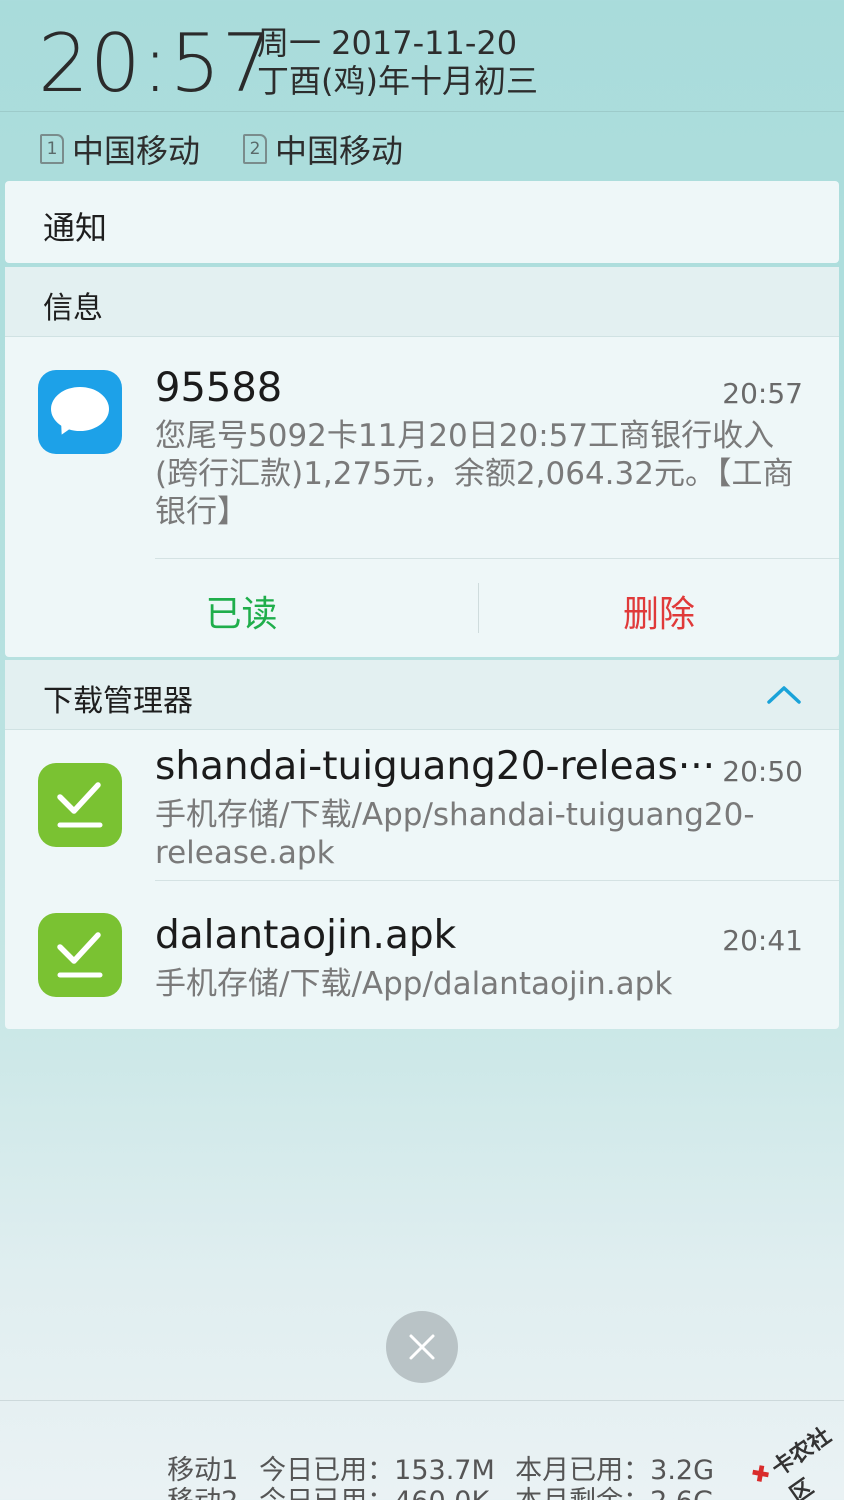 The image size is (844, 1500). What do you see at coordinates (213, 1489) in the screenshot?
I see `data-usage-sim: 移动2` at bounding box center [213, 1489].